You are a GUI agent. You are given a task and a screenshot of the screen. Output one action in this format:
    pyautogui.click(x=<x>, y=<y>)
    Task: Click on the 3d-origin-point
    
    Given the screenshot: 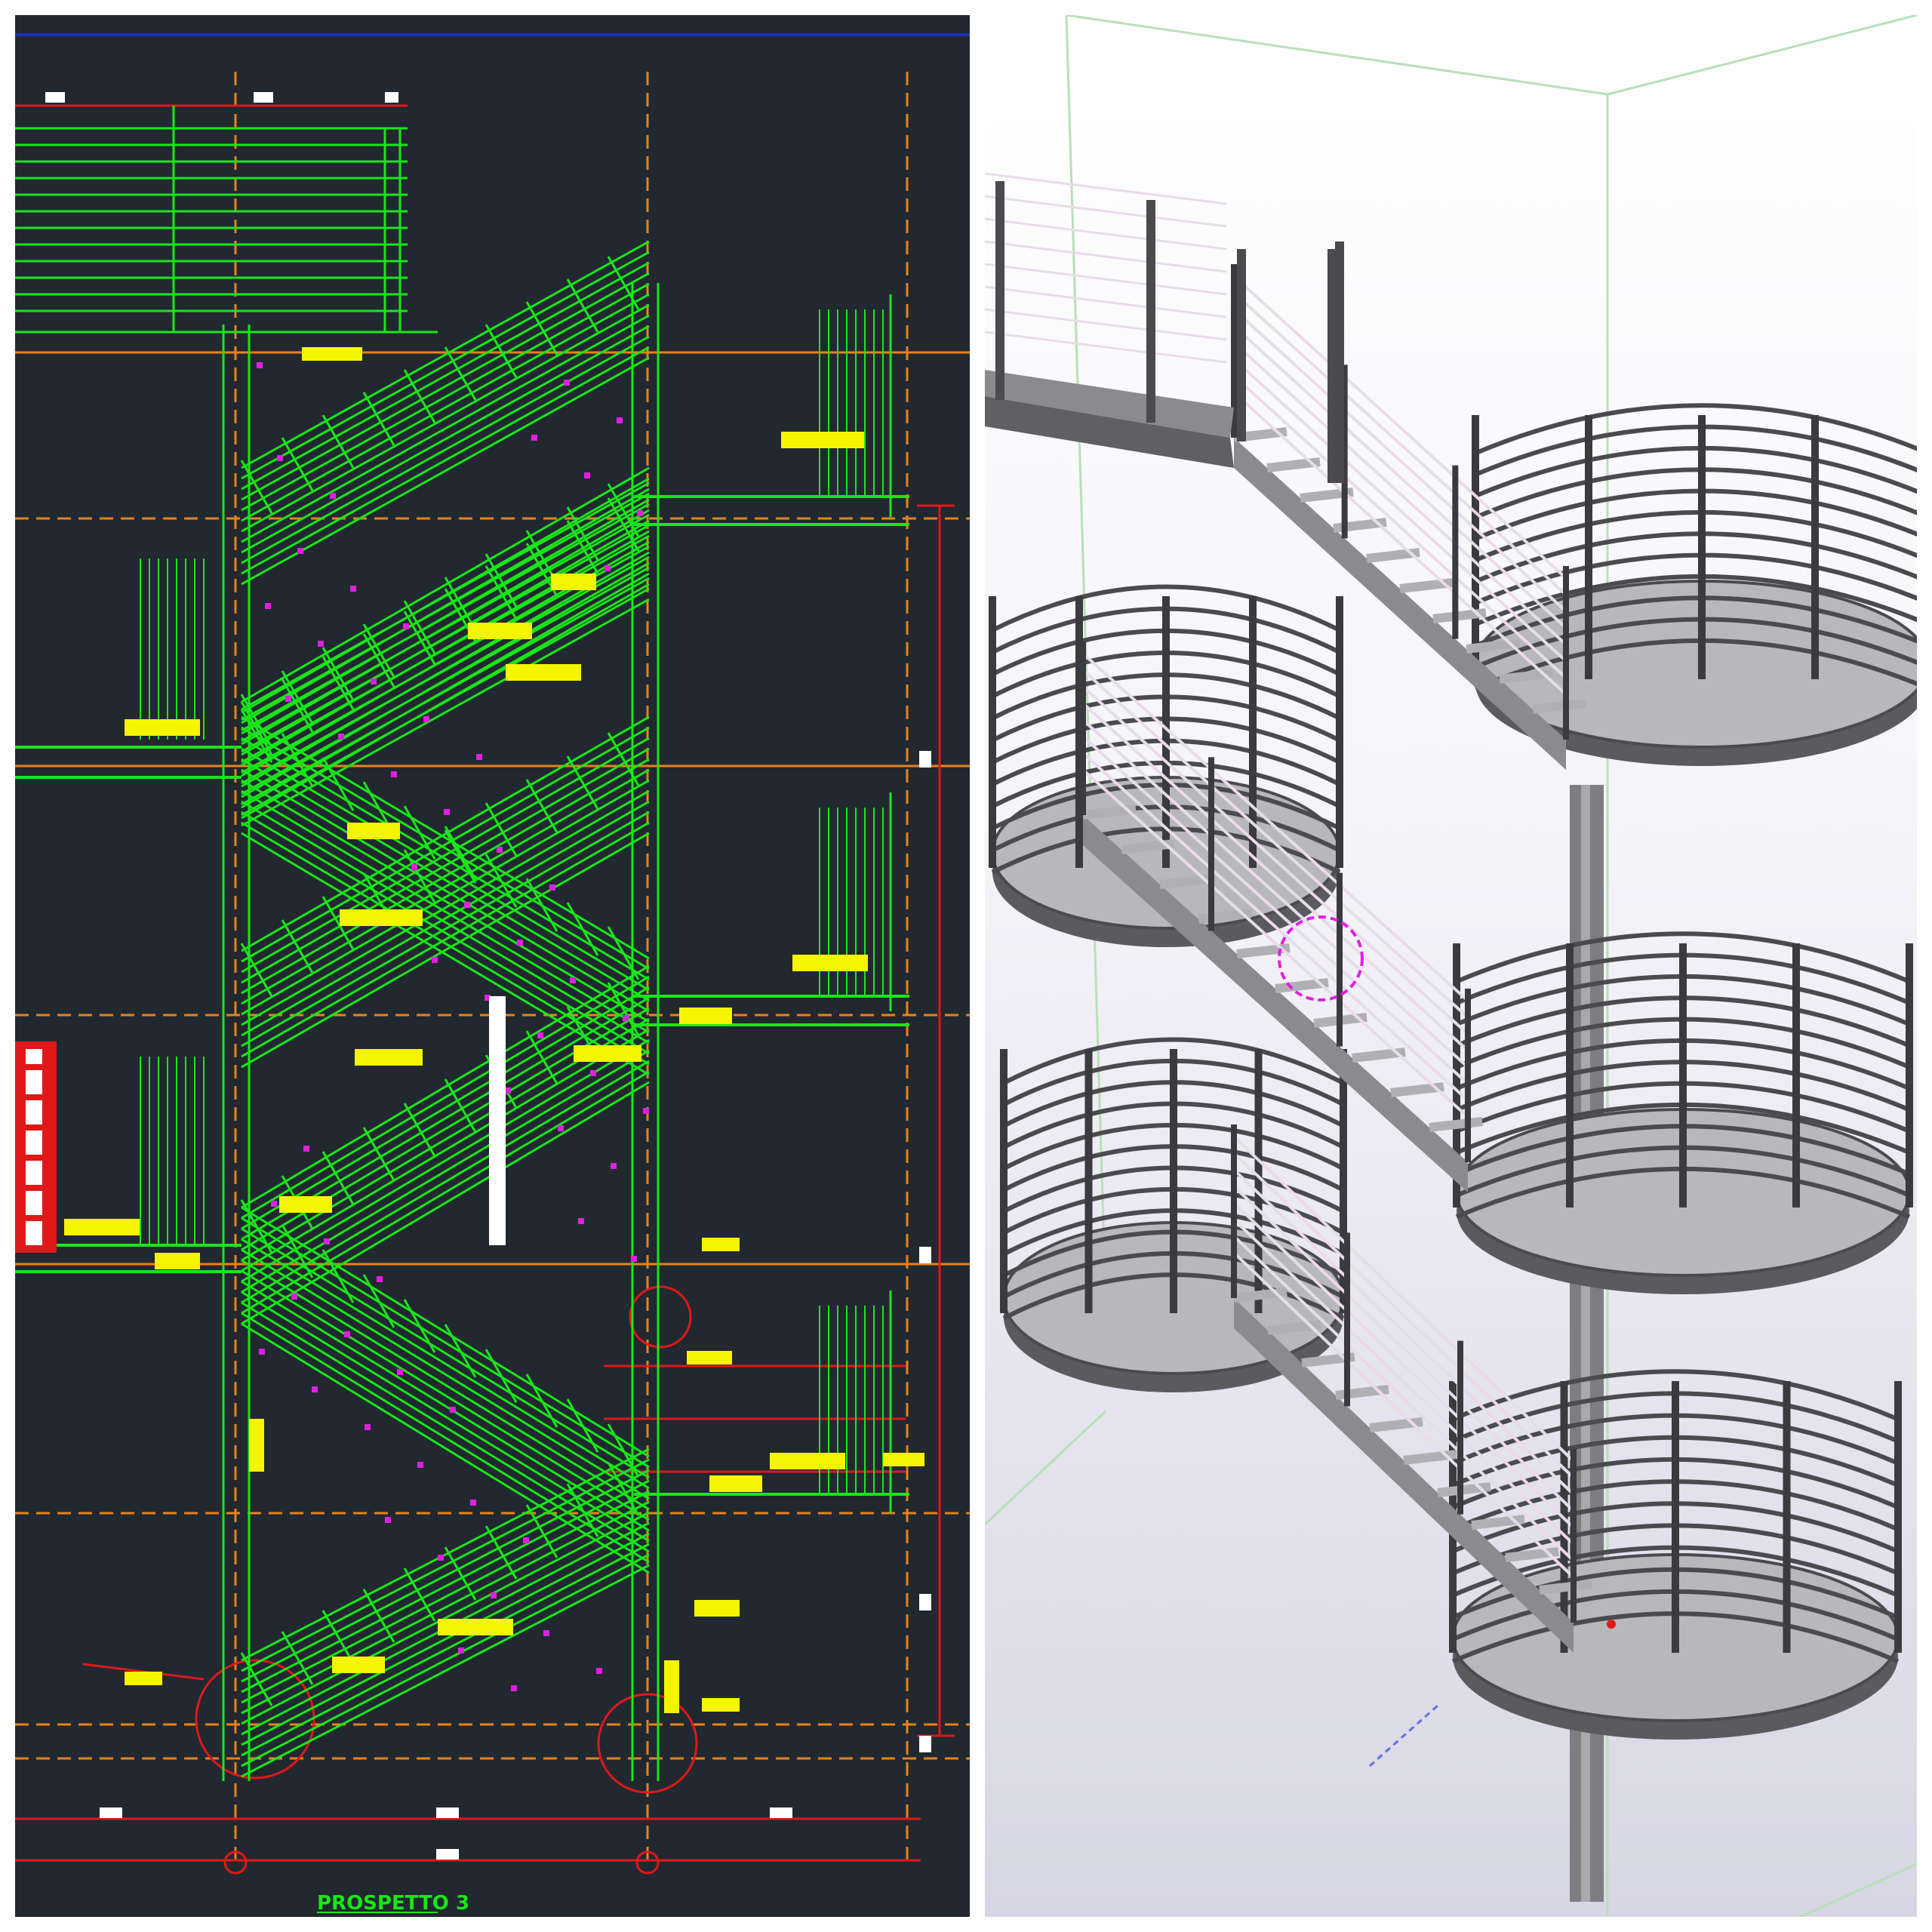 What is the action you would take?
    pyautogui.click(x=1611, y=1624)
    